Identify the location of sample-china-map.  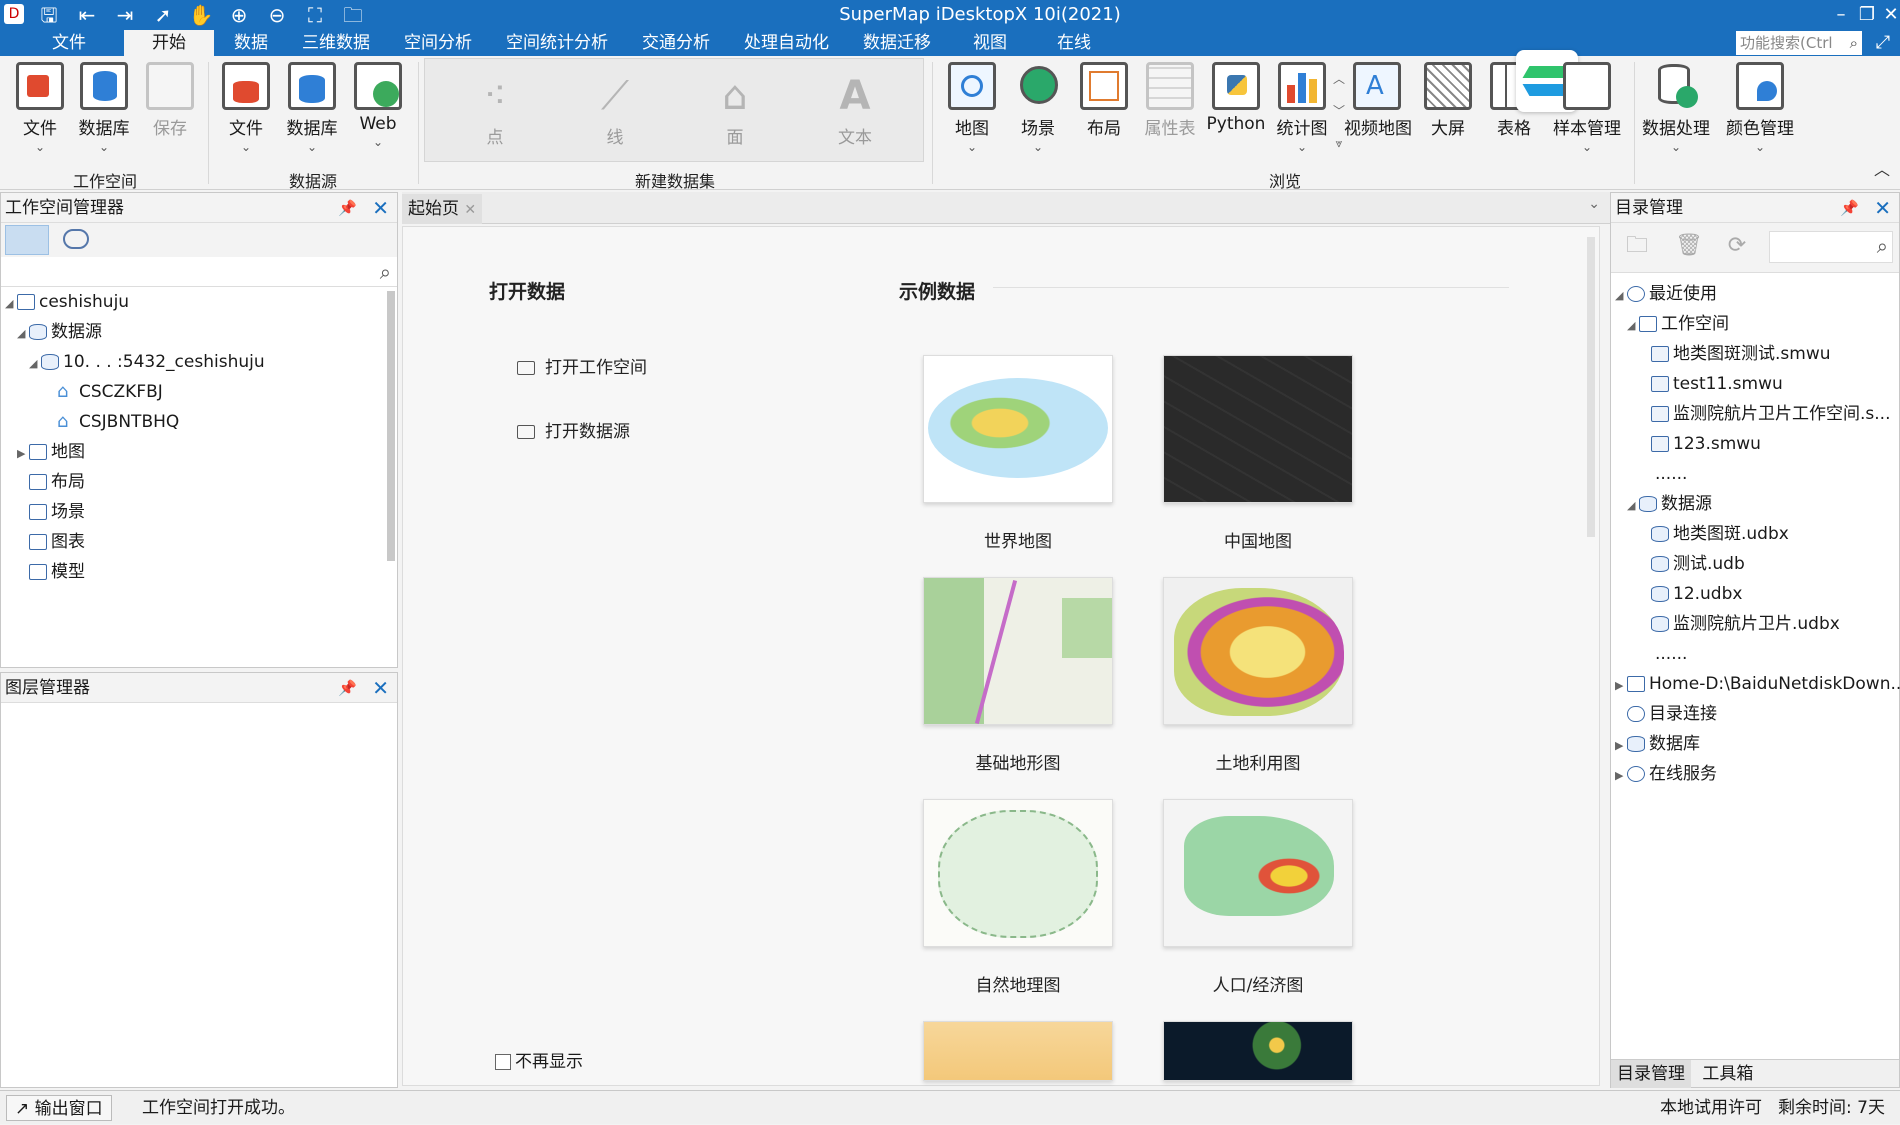
(1258, 429).